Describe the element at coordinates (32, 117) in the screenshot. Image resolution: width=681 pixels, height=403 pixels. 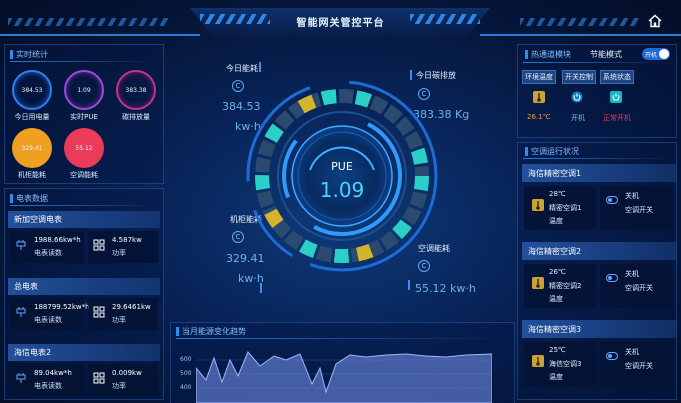
I see `stat-today-power-label: 今日用电量` at that location.